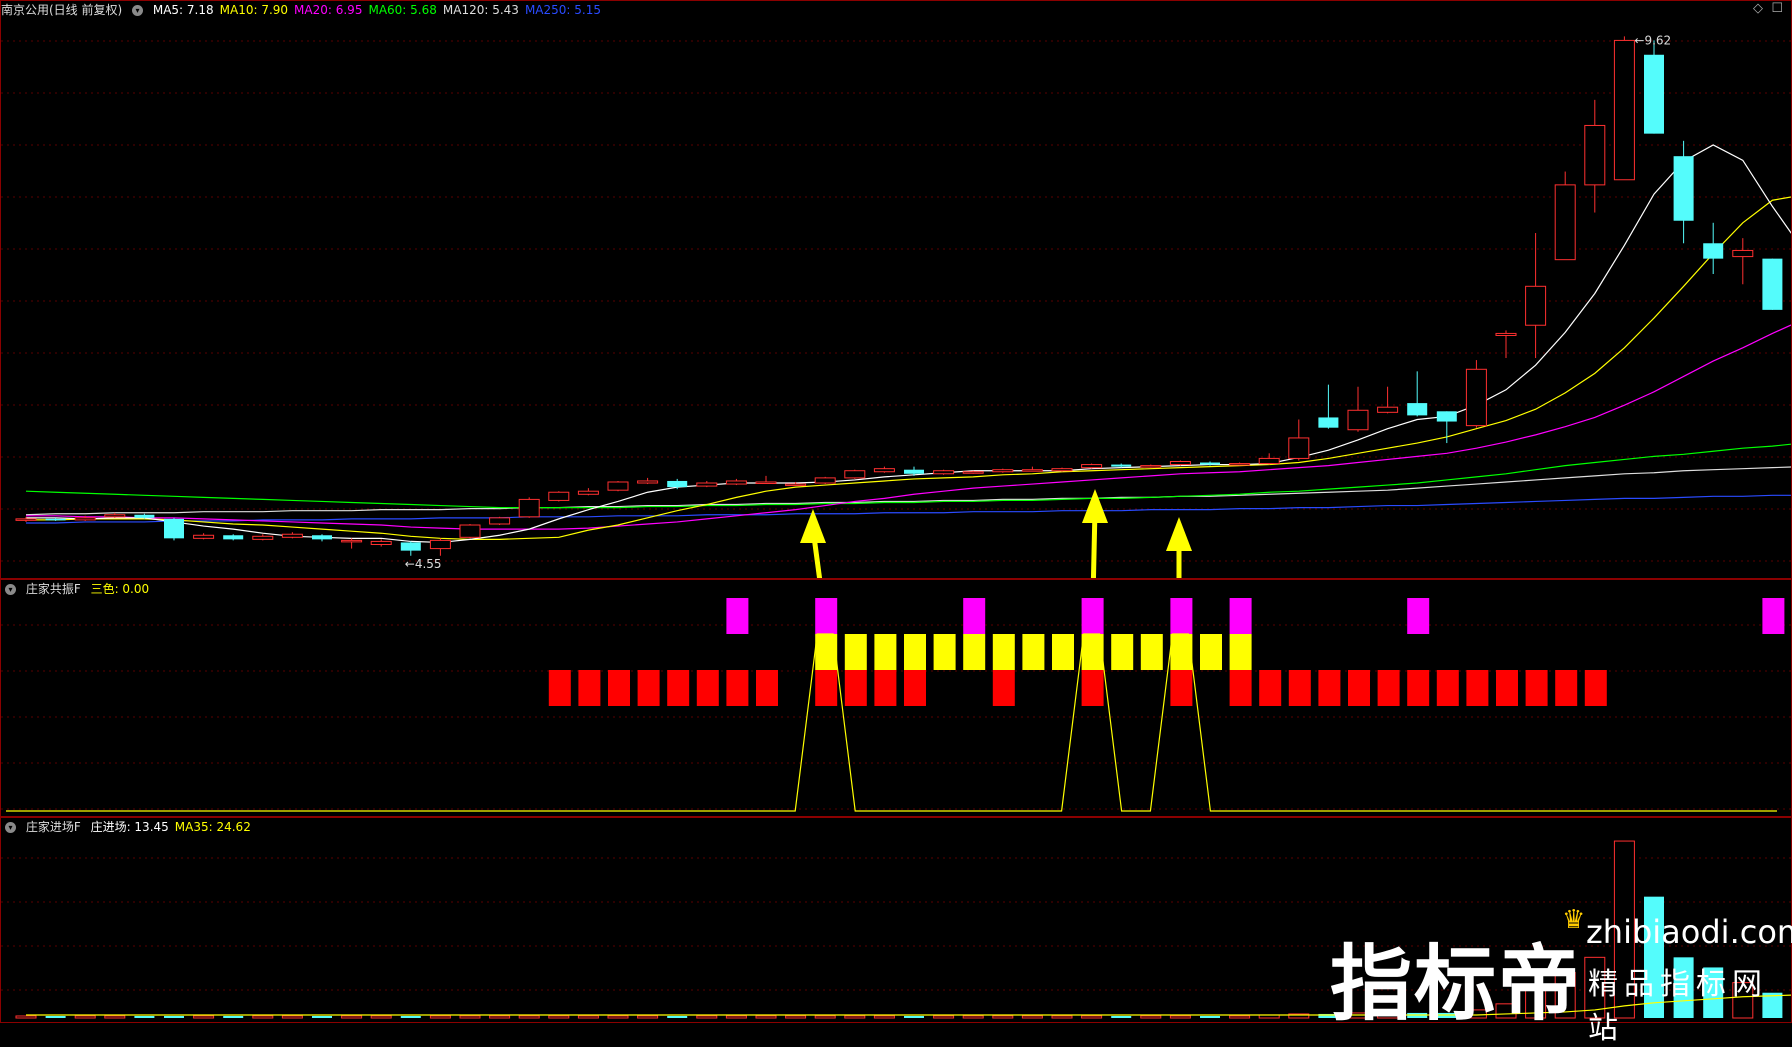 The height and width of the screenshot is (1047, 1792). What do you see at coordinates (62, 10) in the screenshot?
I see `stock-title: 南京公用(日线 前复权)` at bounding box center [62, 10].